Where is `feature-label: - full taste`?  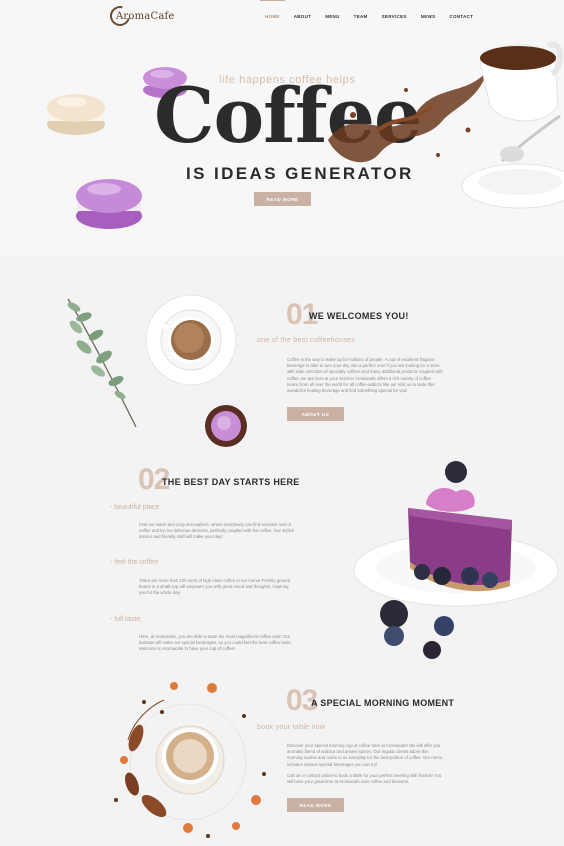
feature-label: - full taste is located at coordinates (125, 619).